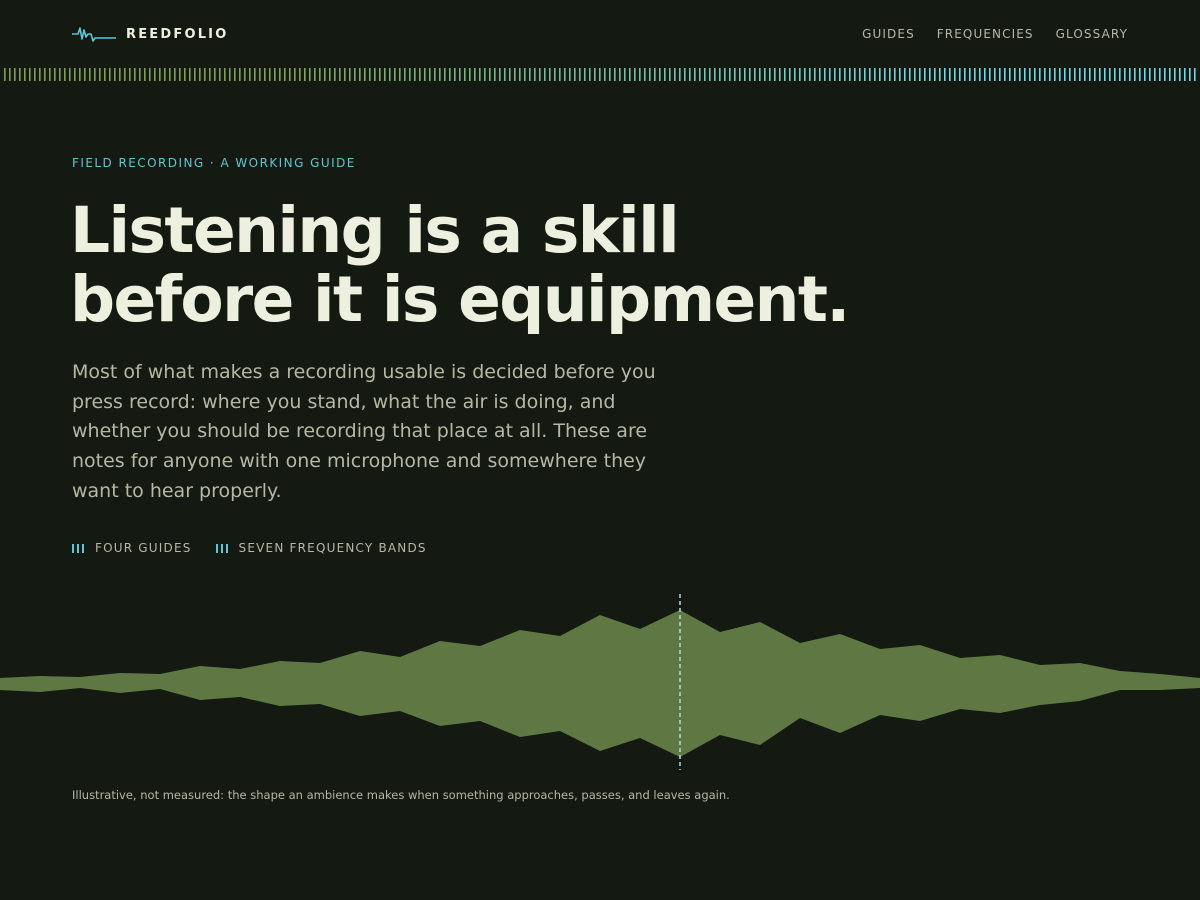 Image resolution: width=1200 pixels, height=900 pixels. I want to click on nav-link-glossary: GLOSSARY, so click(1092, 34).